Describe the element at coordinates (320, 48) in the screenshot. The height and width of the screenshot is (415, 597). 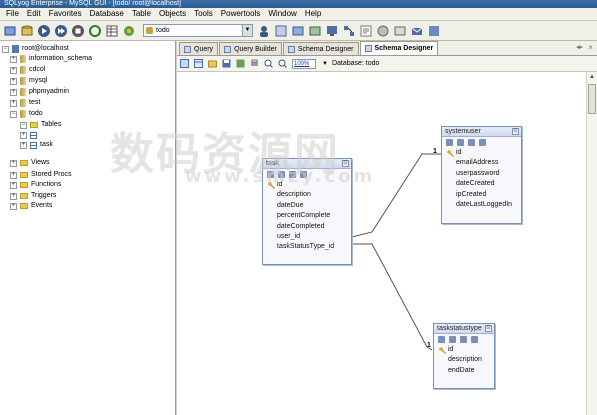
I see `tab-schema-designer: Schema Designer` at that location.